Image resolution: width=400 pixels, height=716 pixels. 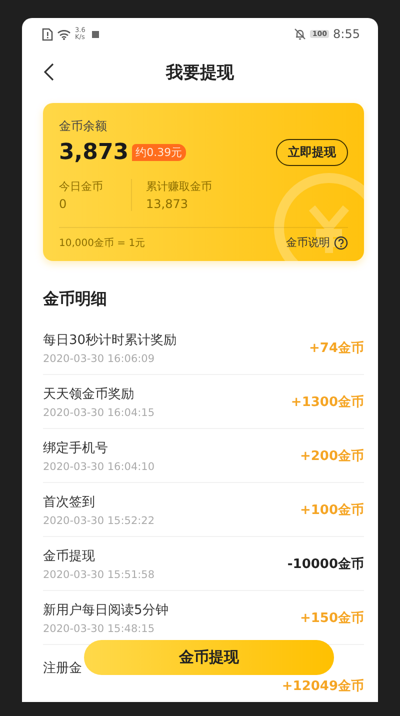 I want to click on balance-label: 金币余额, so click(x=83, y=126).